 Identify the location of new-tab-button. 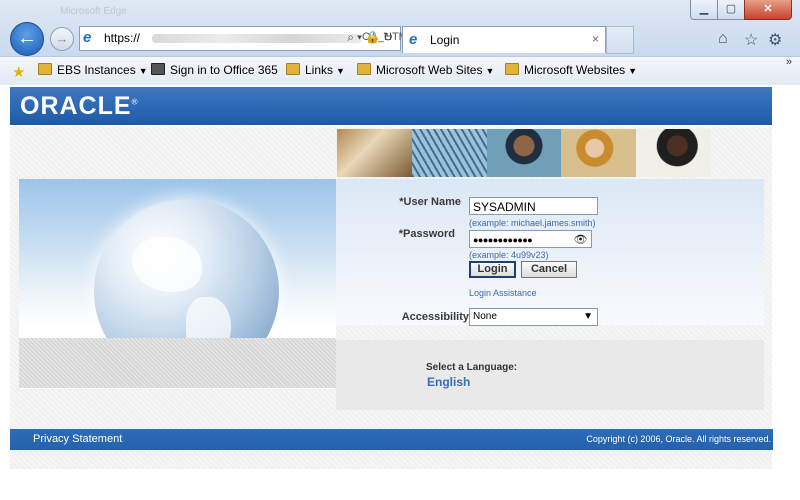
(620, 40).